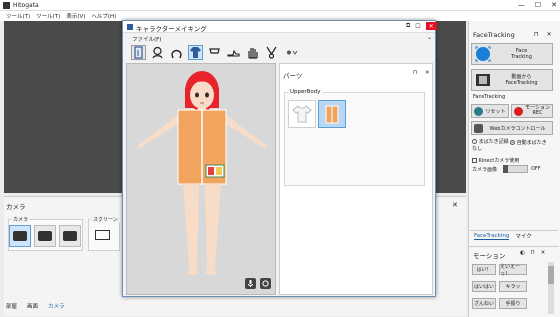  What do you see at coordinates (421, 26) in the screenshot?
I see `dialog-window-controls: ⧉ ☐ ✕` at bounding box center [421, 26].